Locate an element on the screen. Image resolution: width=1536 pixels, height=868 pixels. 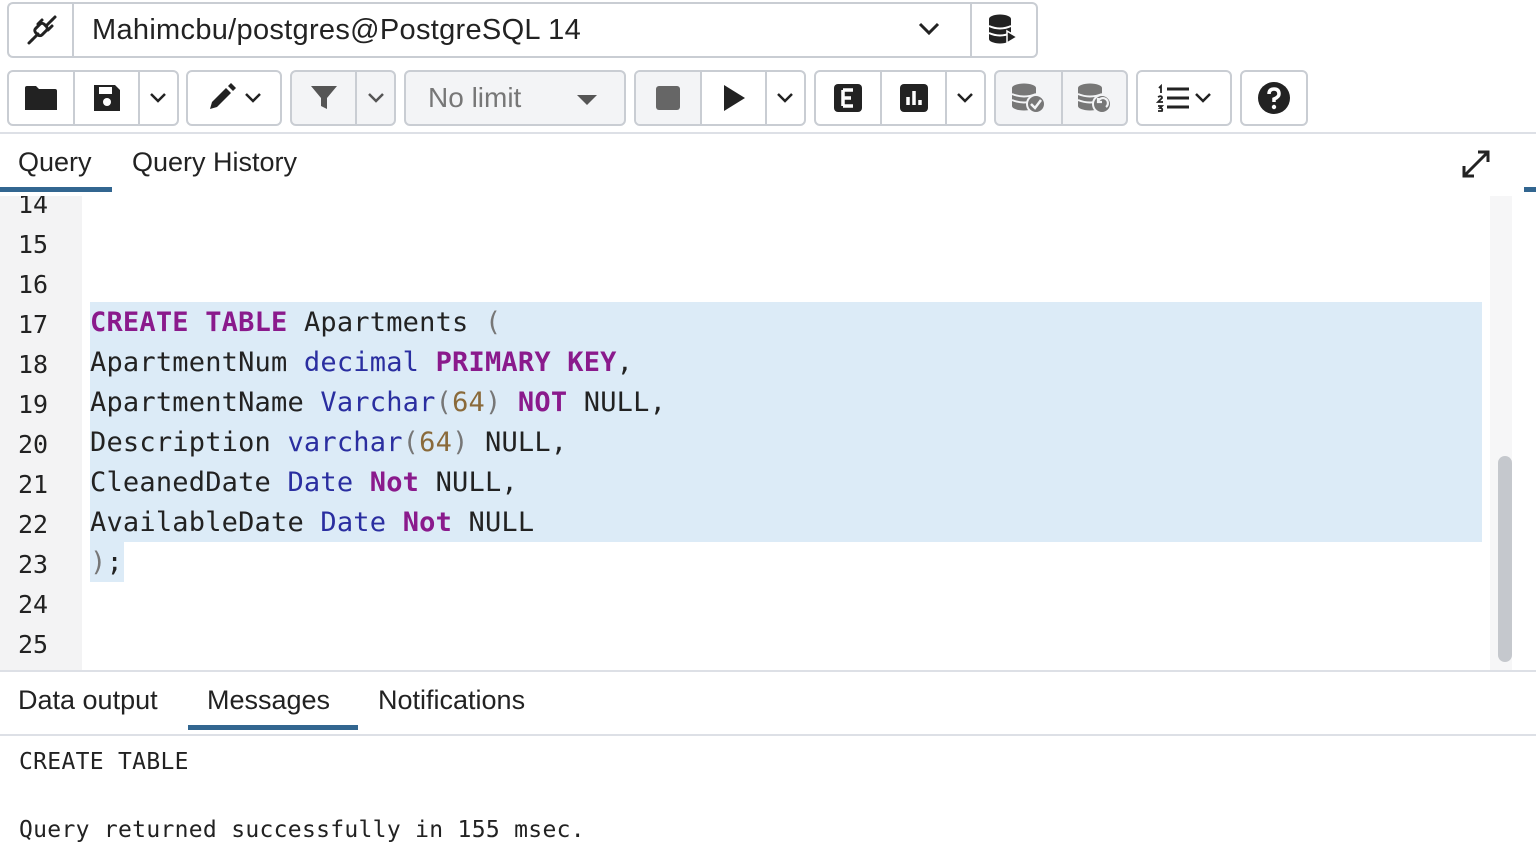
help-button is located at coordinates (1274, 98).